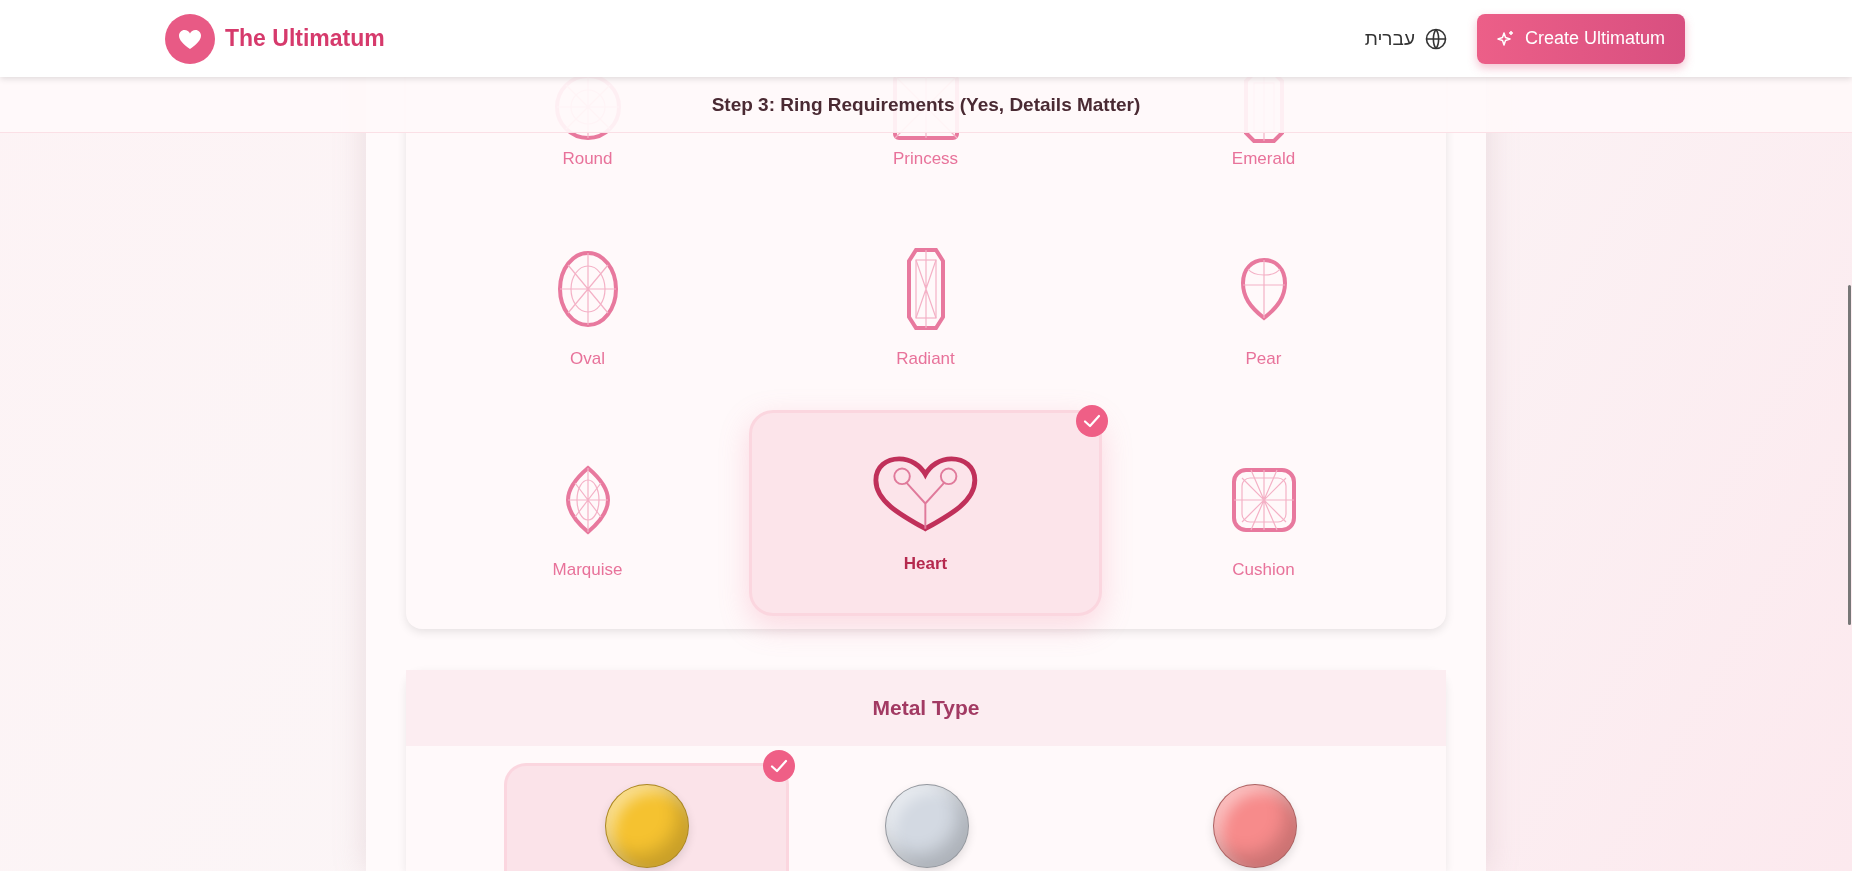 This screenshot has width=1852, height=871. What do you see at coordinates (587, 499) in the screenshot?
I see `marquise-shape-icon` at bounding box center [587, 499].